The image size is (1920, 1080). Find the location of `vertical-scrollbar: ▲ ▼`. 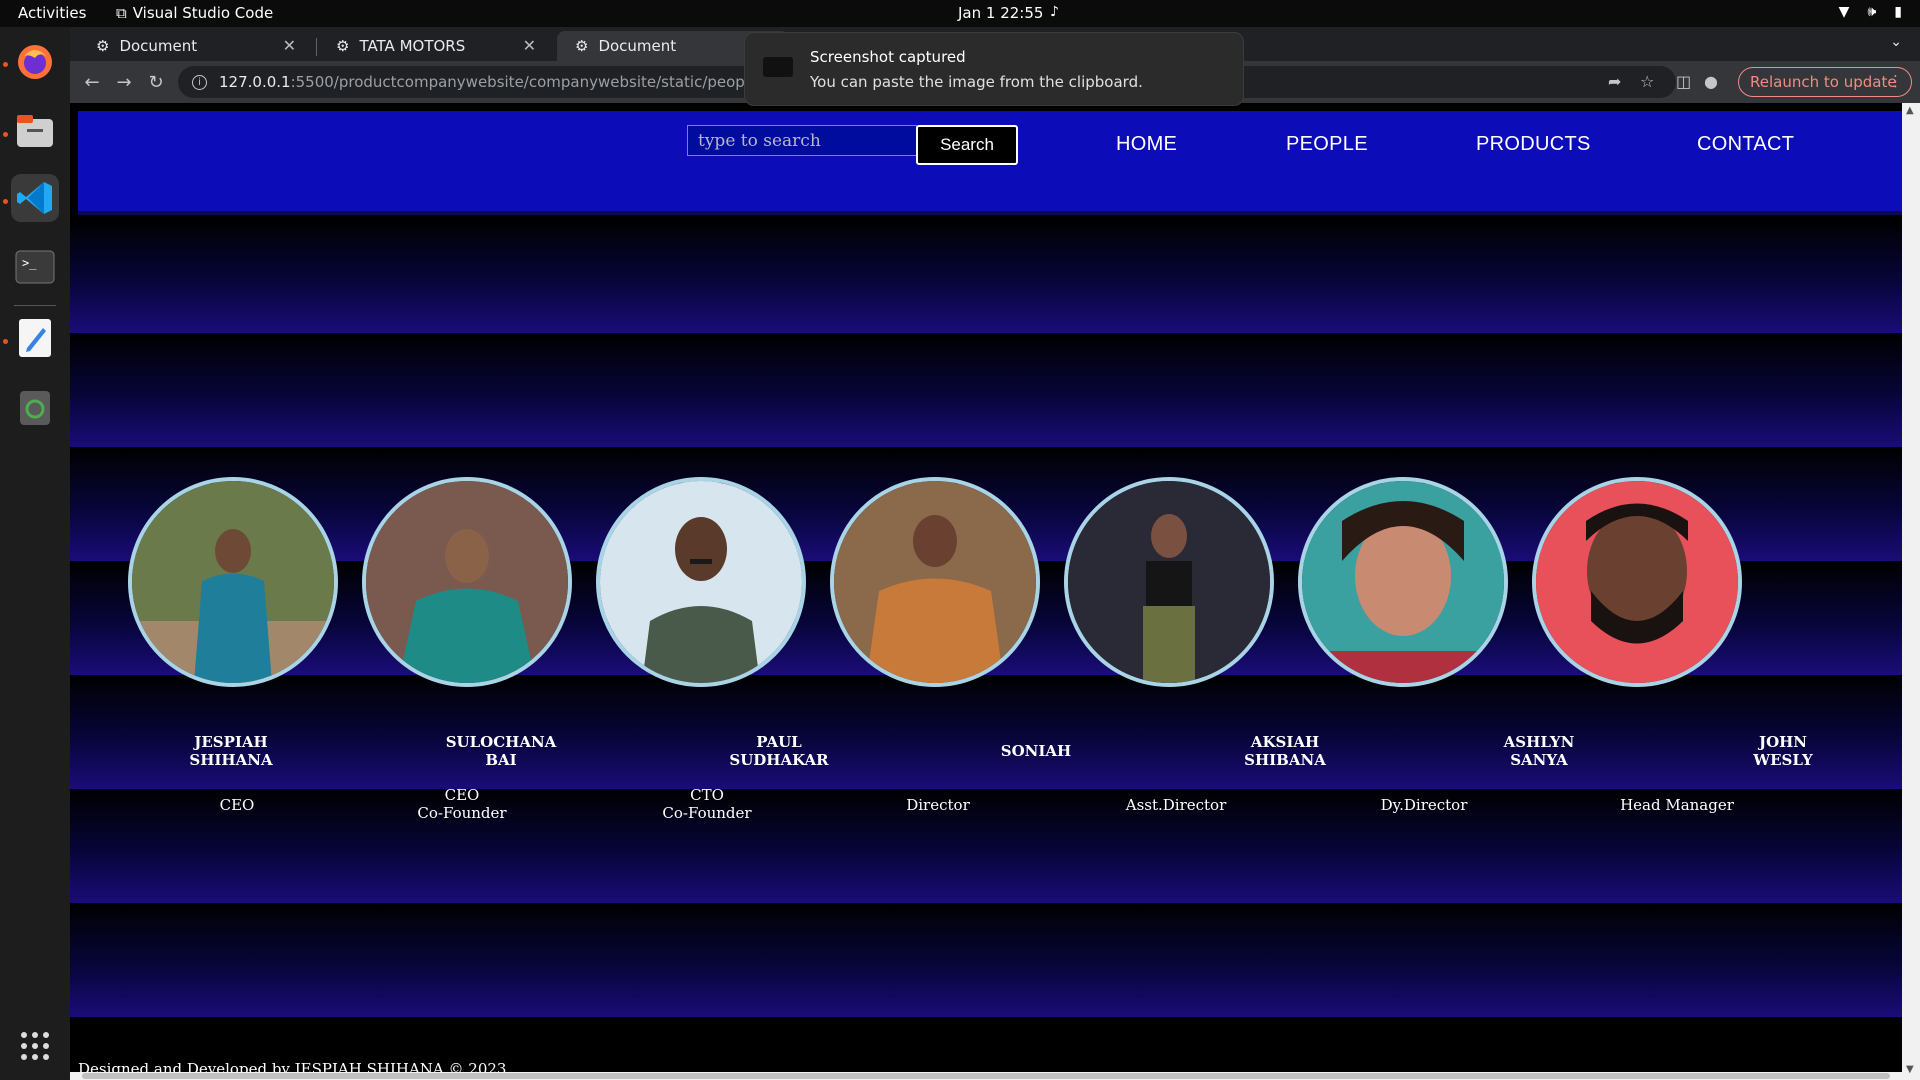

vertical-scrollbar: ▲ ▼ is located at coordinates (1911, 591).